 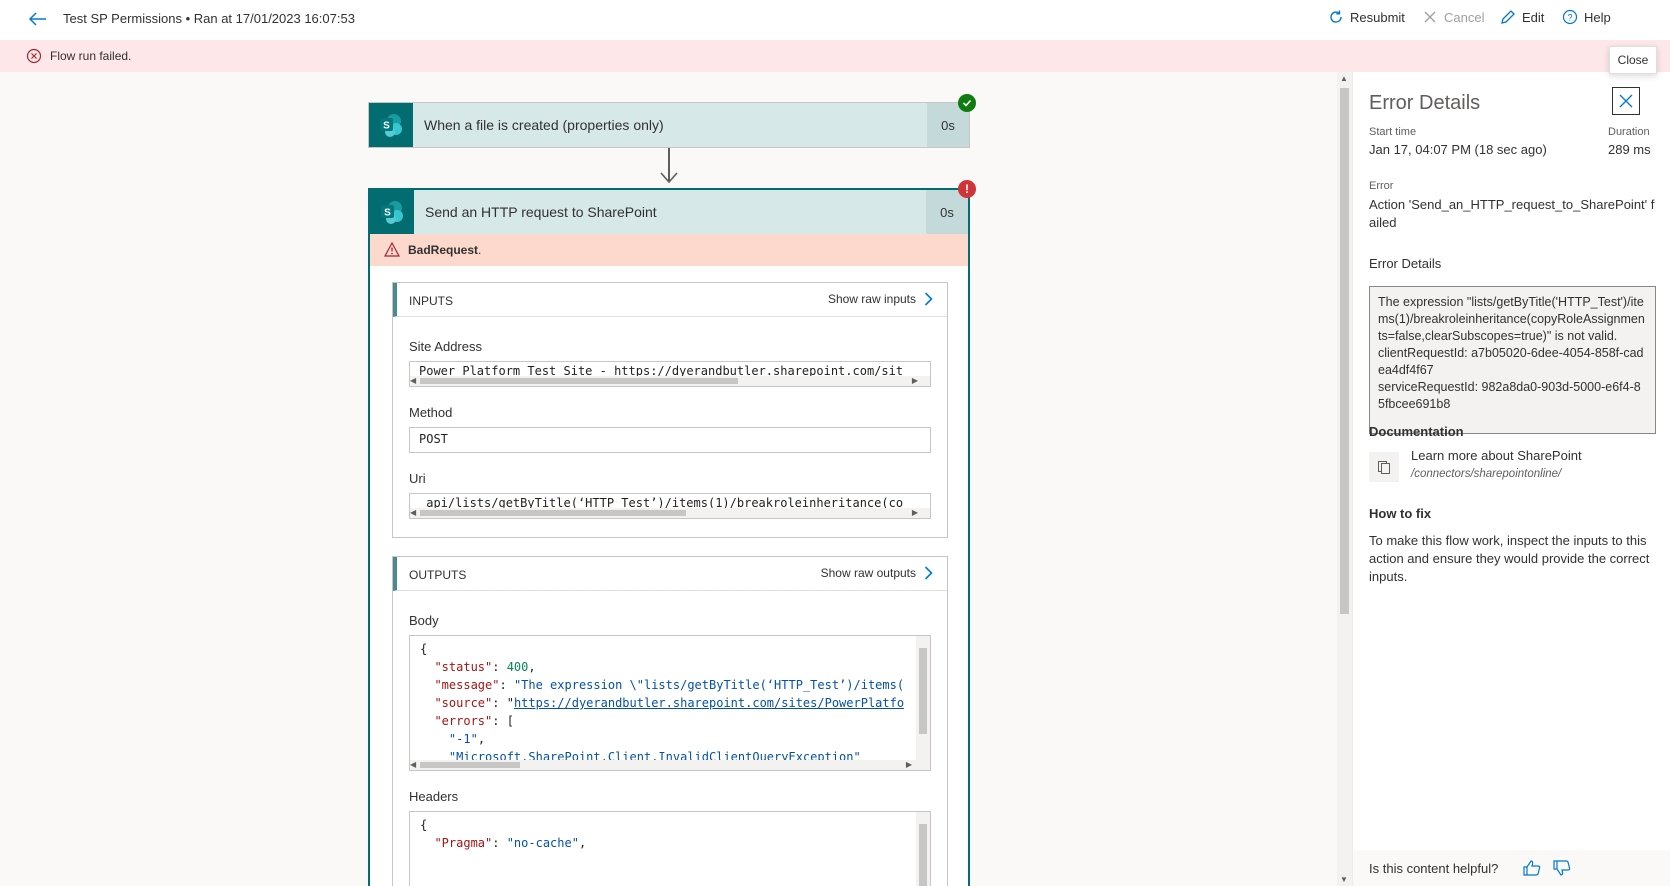 What do you see at coordinates (670, 440) in the screenshot?
I see `method-field: POST` at bounding box center [670, 440].